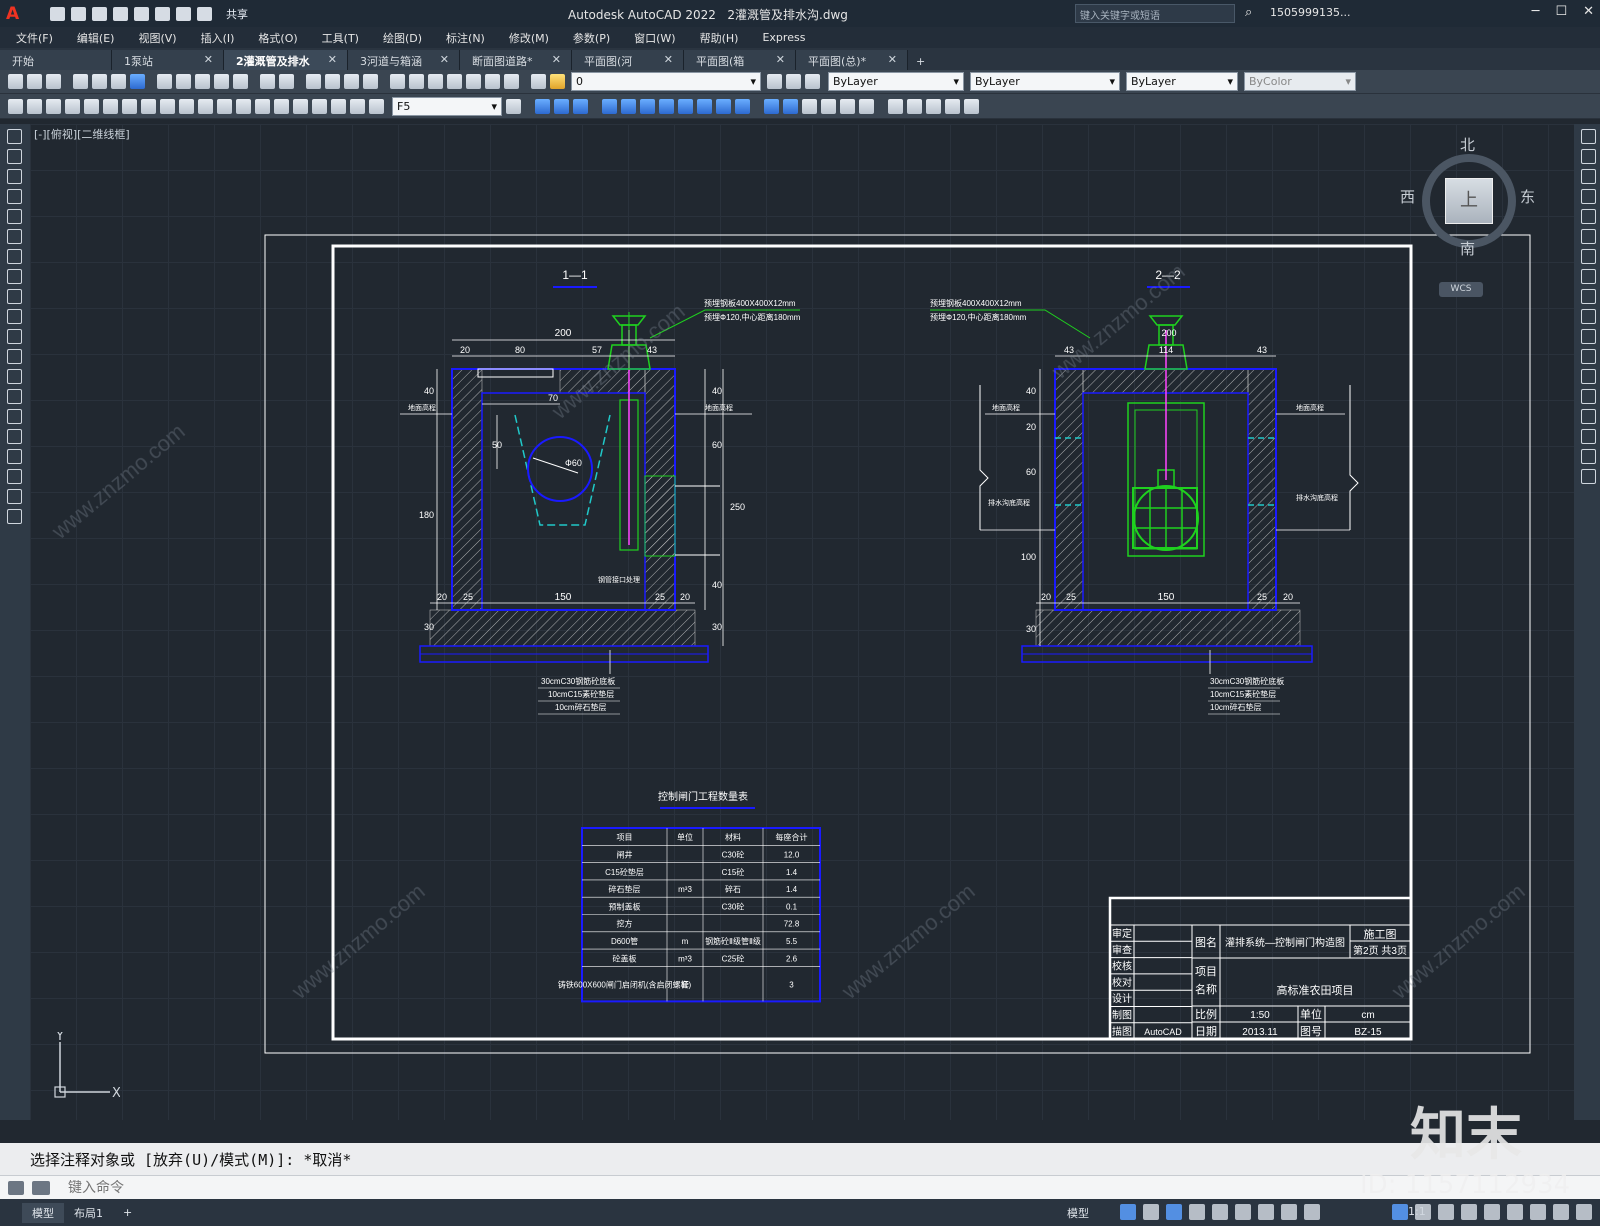  I want to click on trim-icon, so click(1588, 316).